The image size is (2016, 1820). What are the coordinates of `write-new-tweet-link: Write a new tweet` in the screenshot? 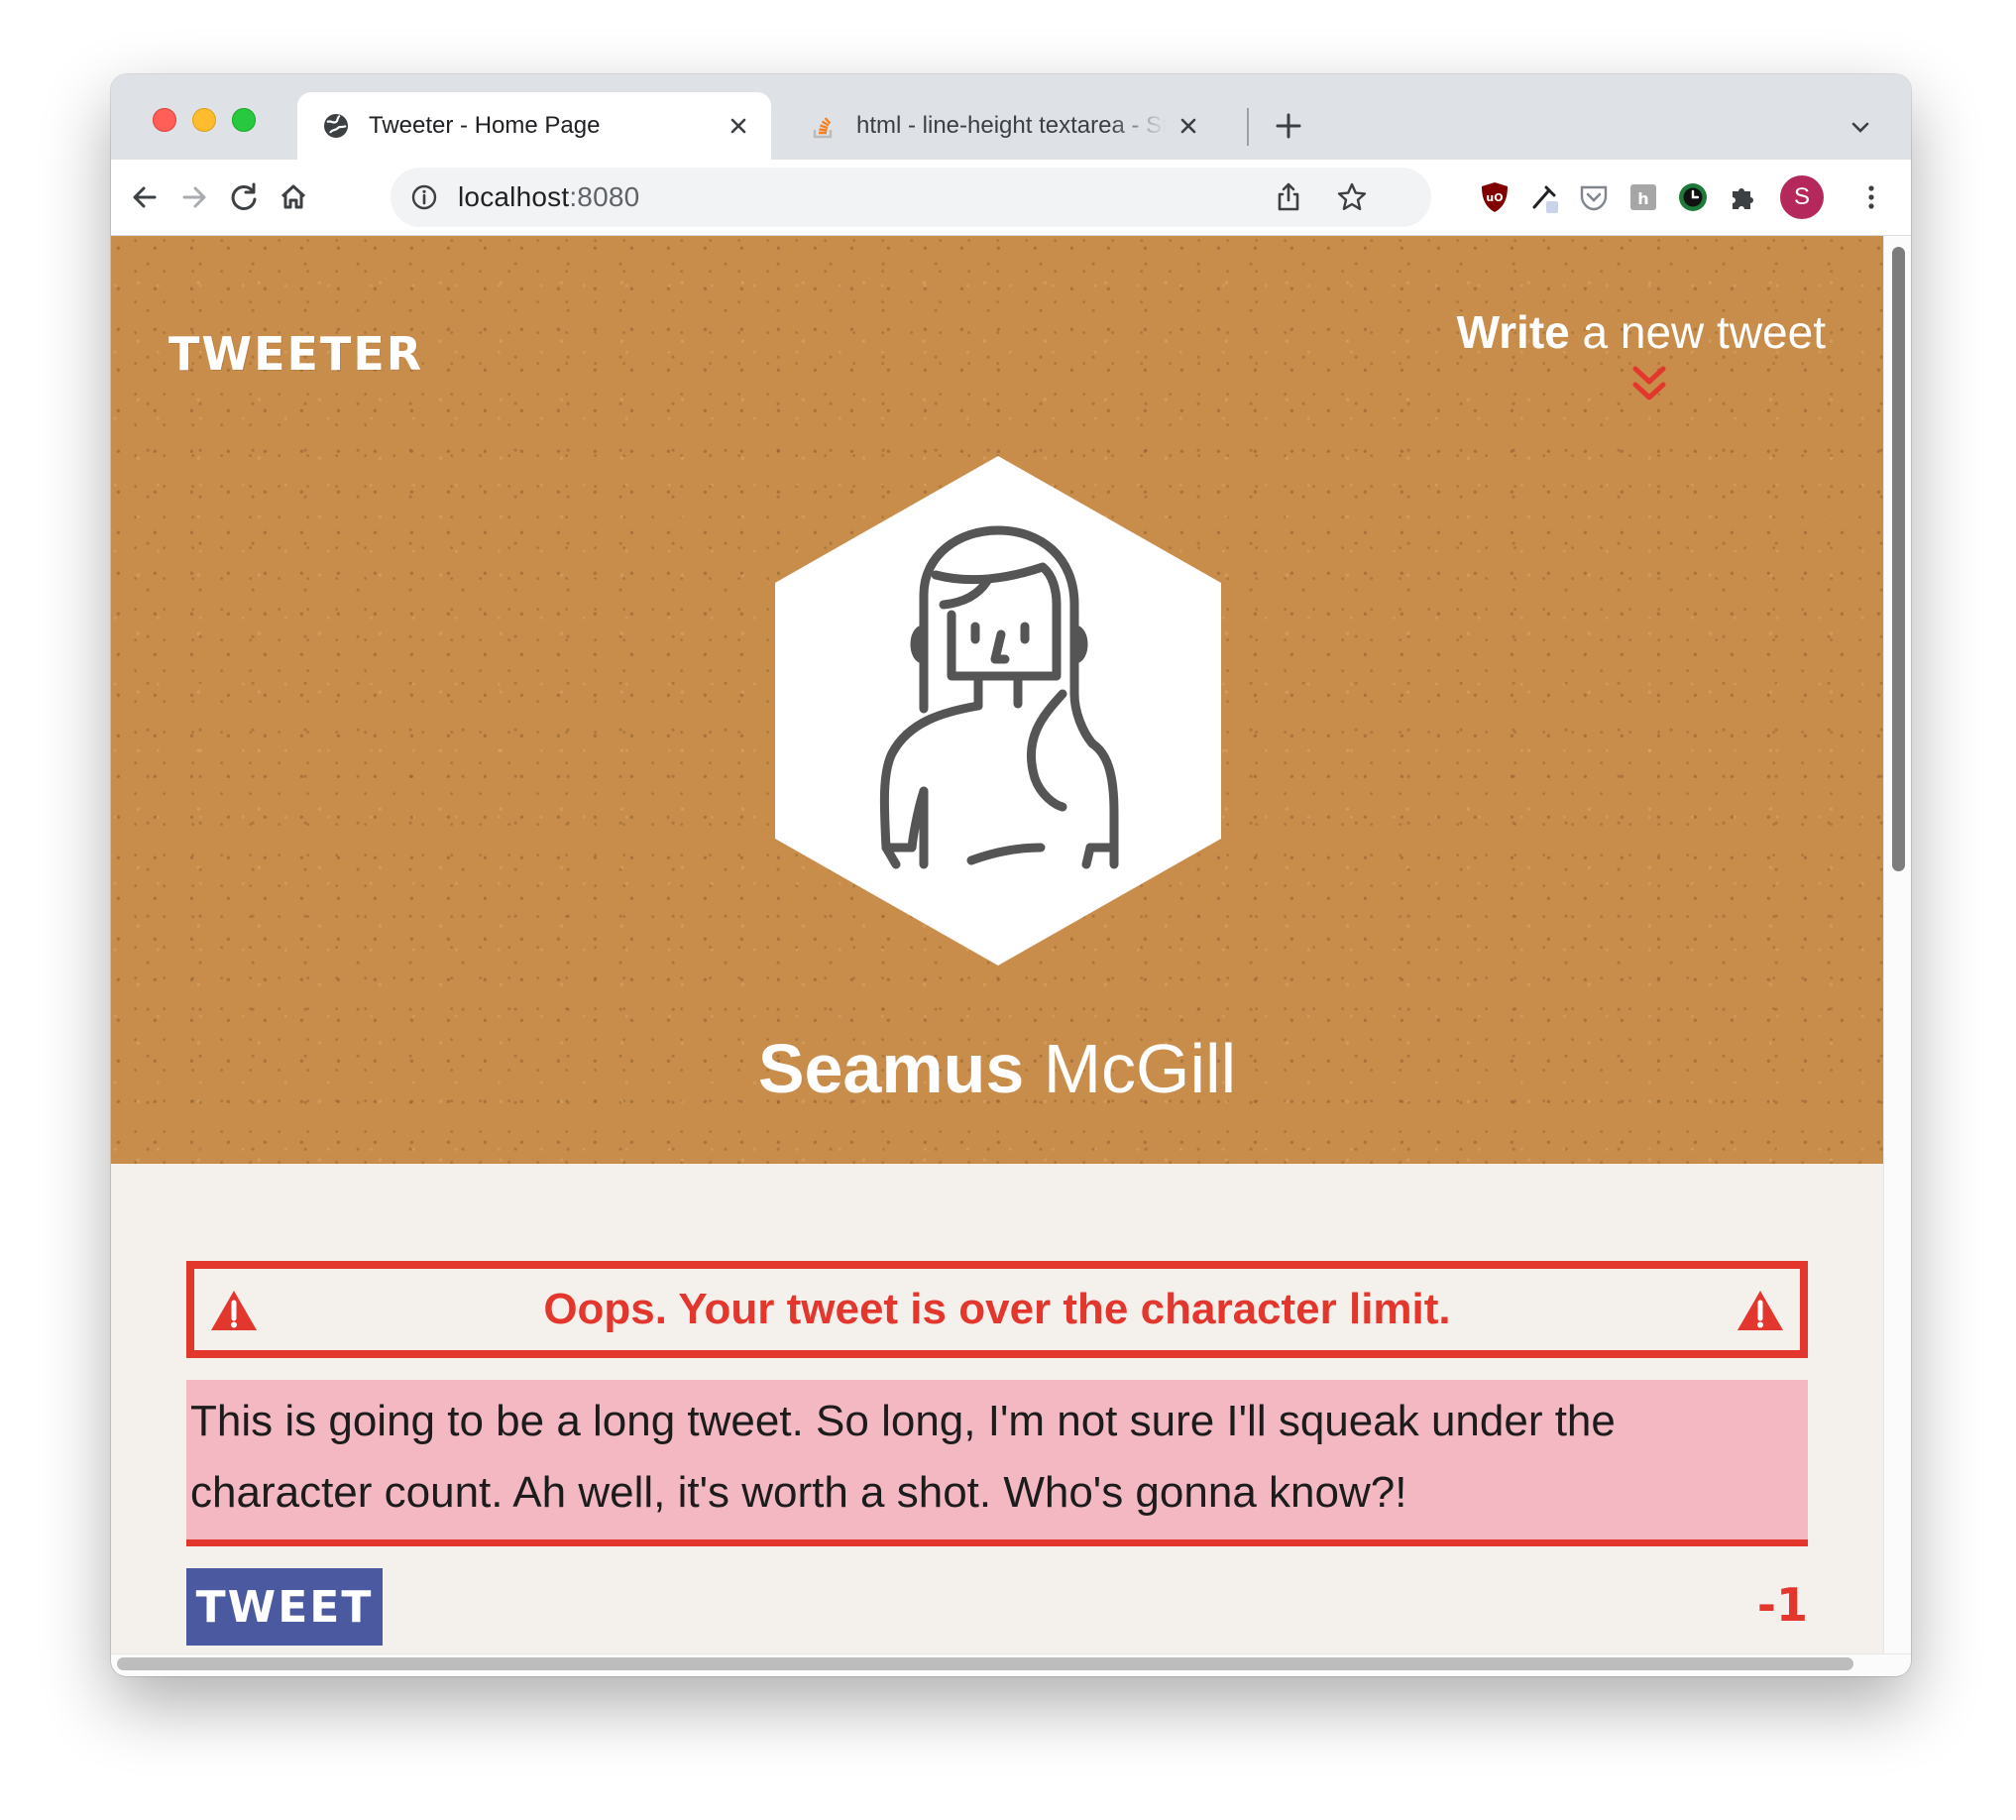 It's located at (1641, 332).